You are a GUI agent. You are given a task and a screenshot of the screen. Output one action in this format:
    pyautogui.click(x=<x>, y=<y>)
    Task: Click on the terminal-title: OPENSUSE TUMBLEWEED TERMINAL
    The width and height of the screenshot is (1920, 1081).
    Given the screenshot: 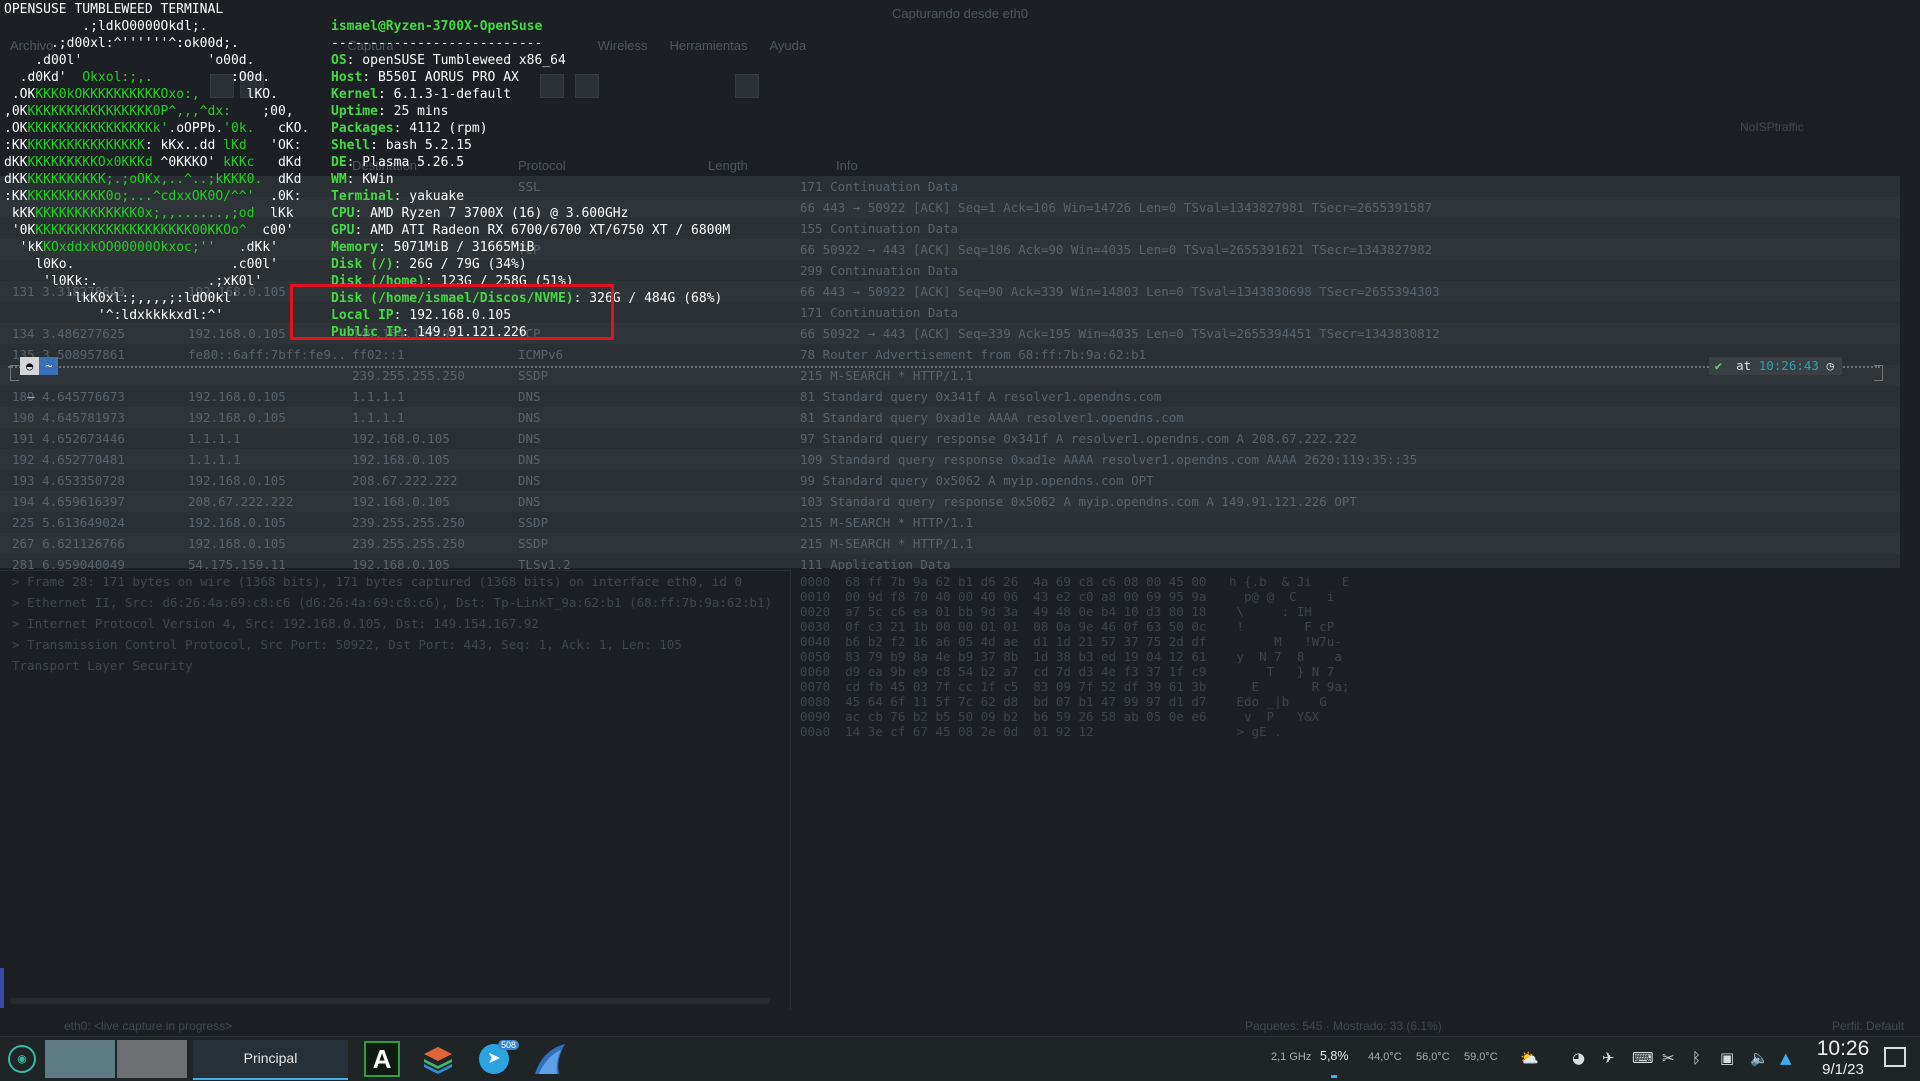 What is the action you would take?
    pyautogui.click(x=114, y=9)
    